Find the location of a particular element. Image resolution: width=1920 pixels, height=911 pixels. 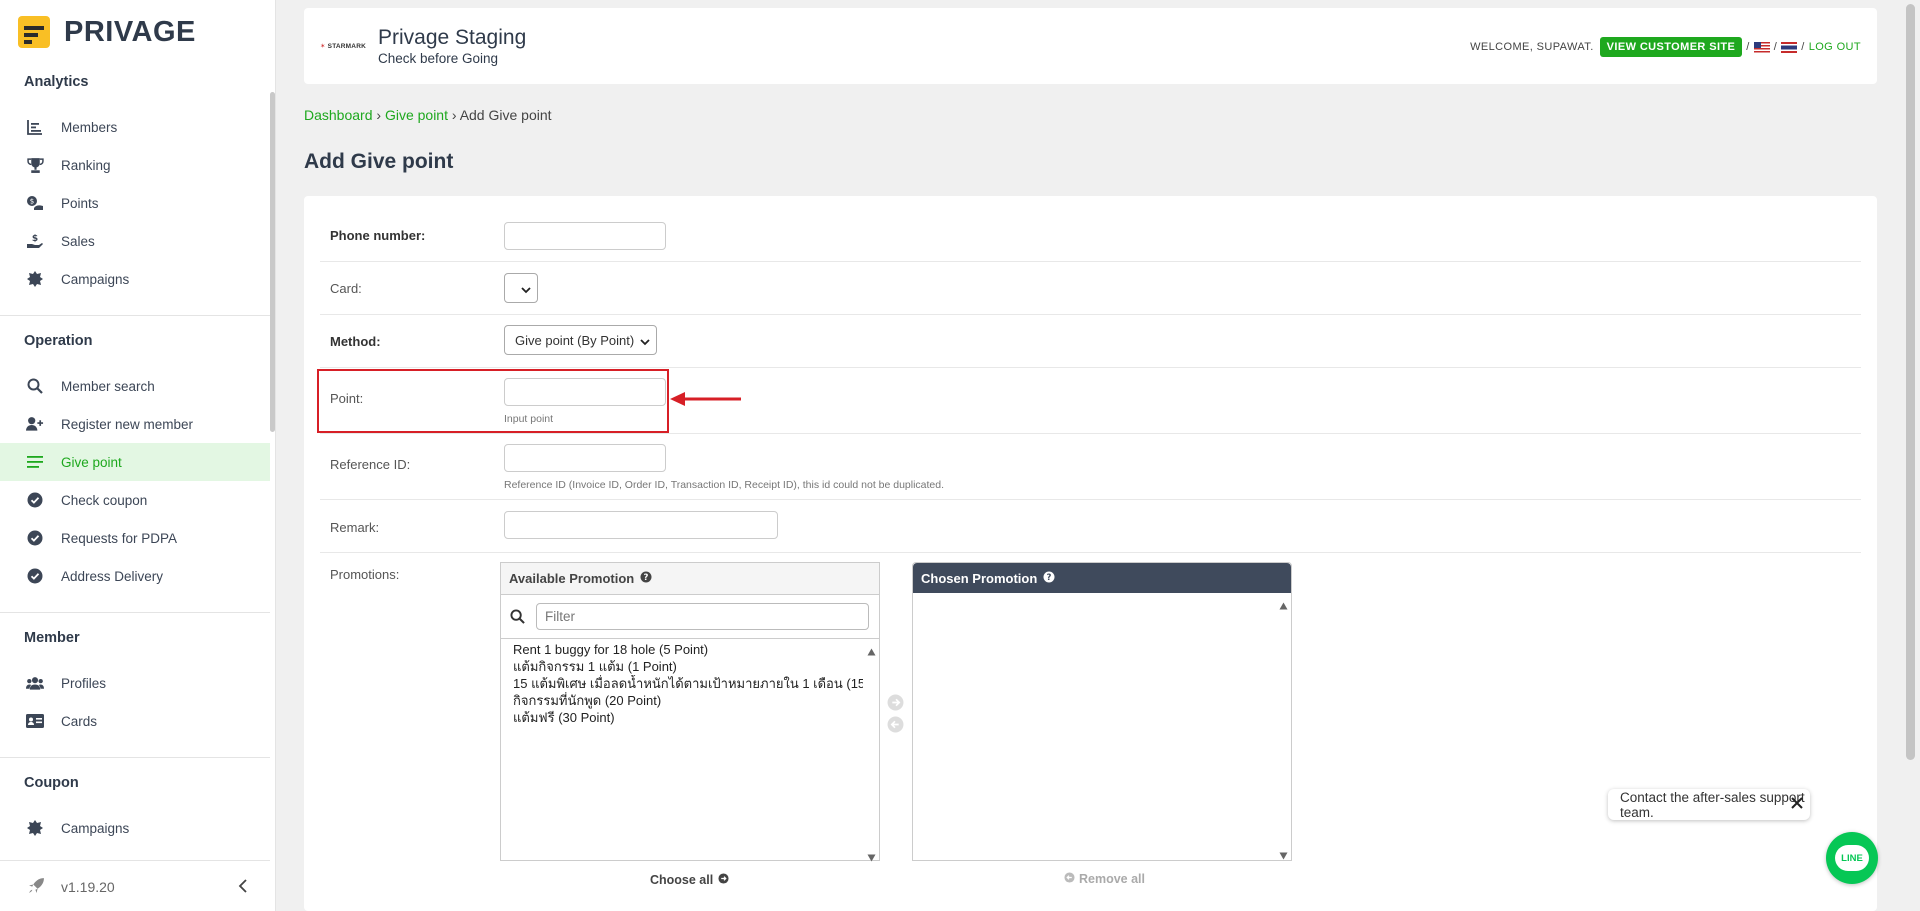

sidebar-footer: v1.19.20 is located at coordinates (135, 887).